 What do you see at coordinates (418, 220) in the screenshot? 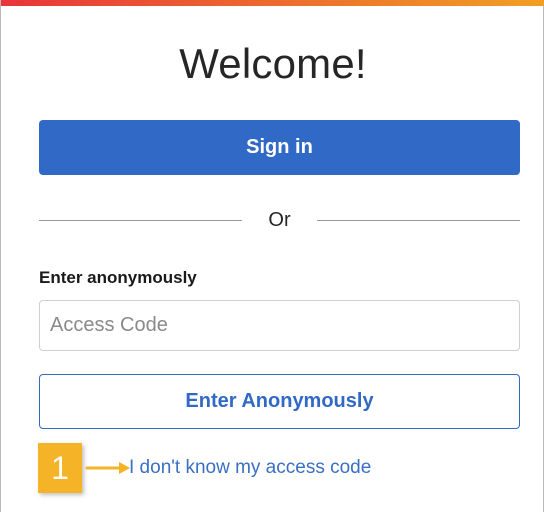
I see `divider-line-right` at bounding box center [418, 220].